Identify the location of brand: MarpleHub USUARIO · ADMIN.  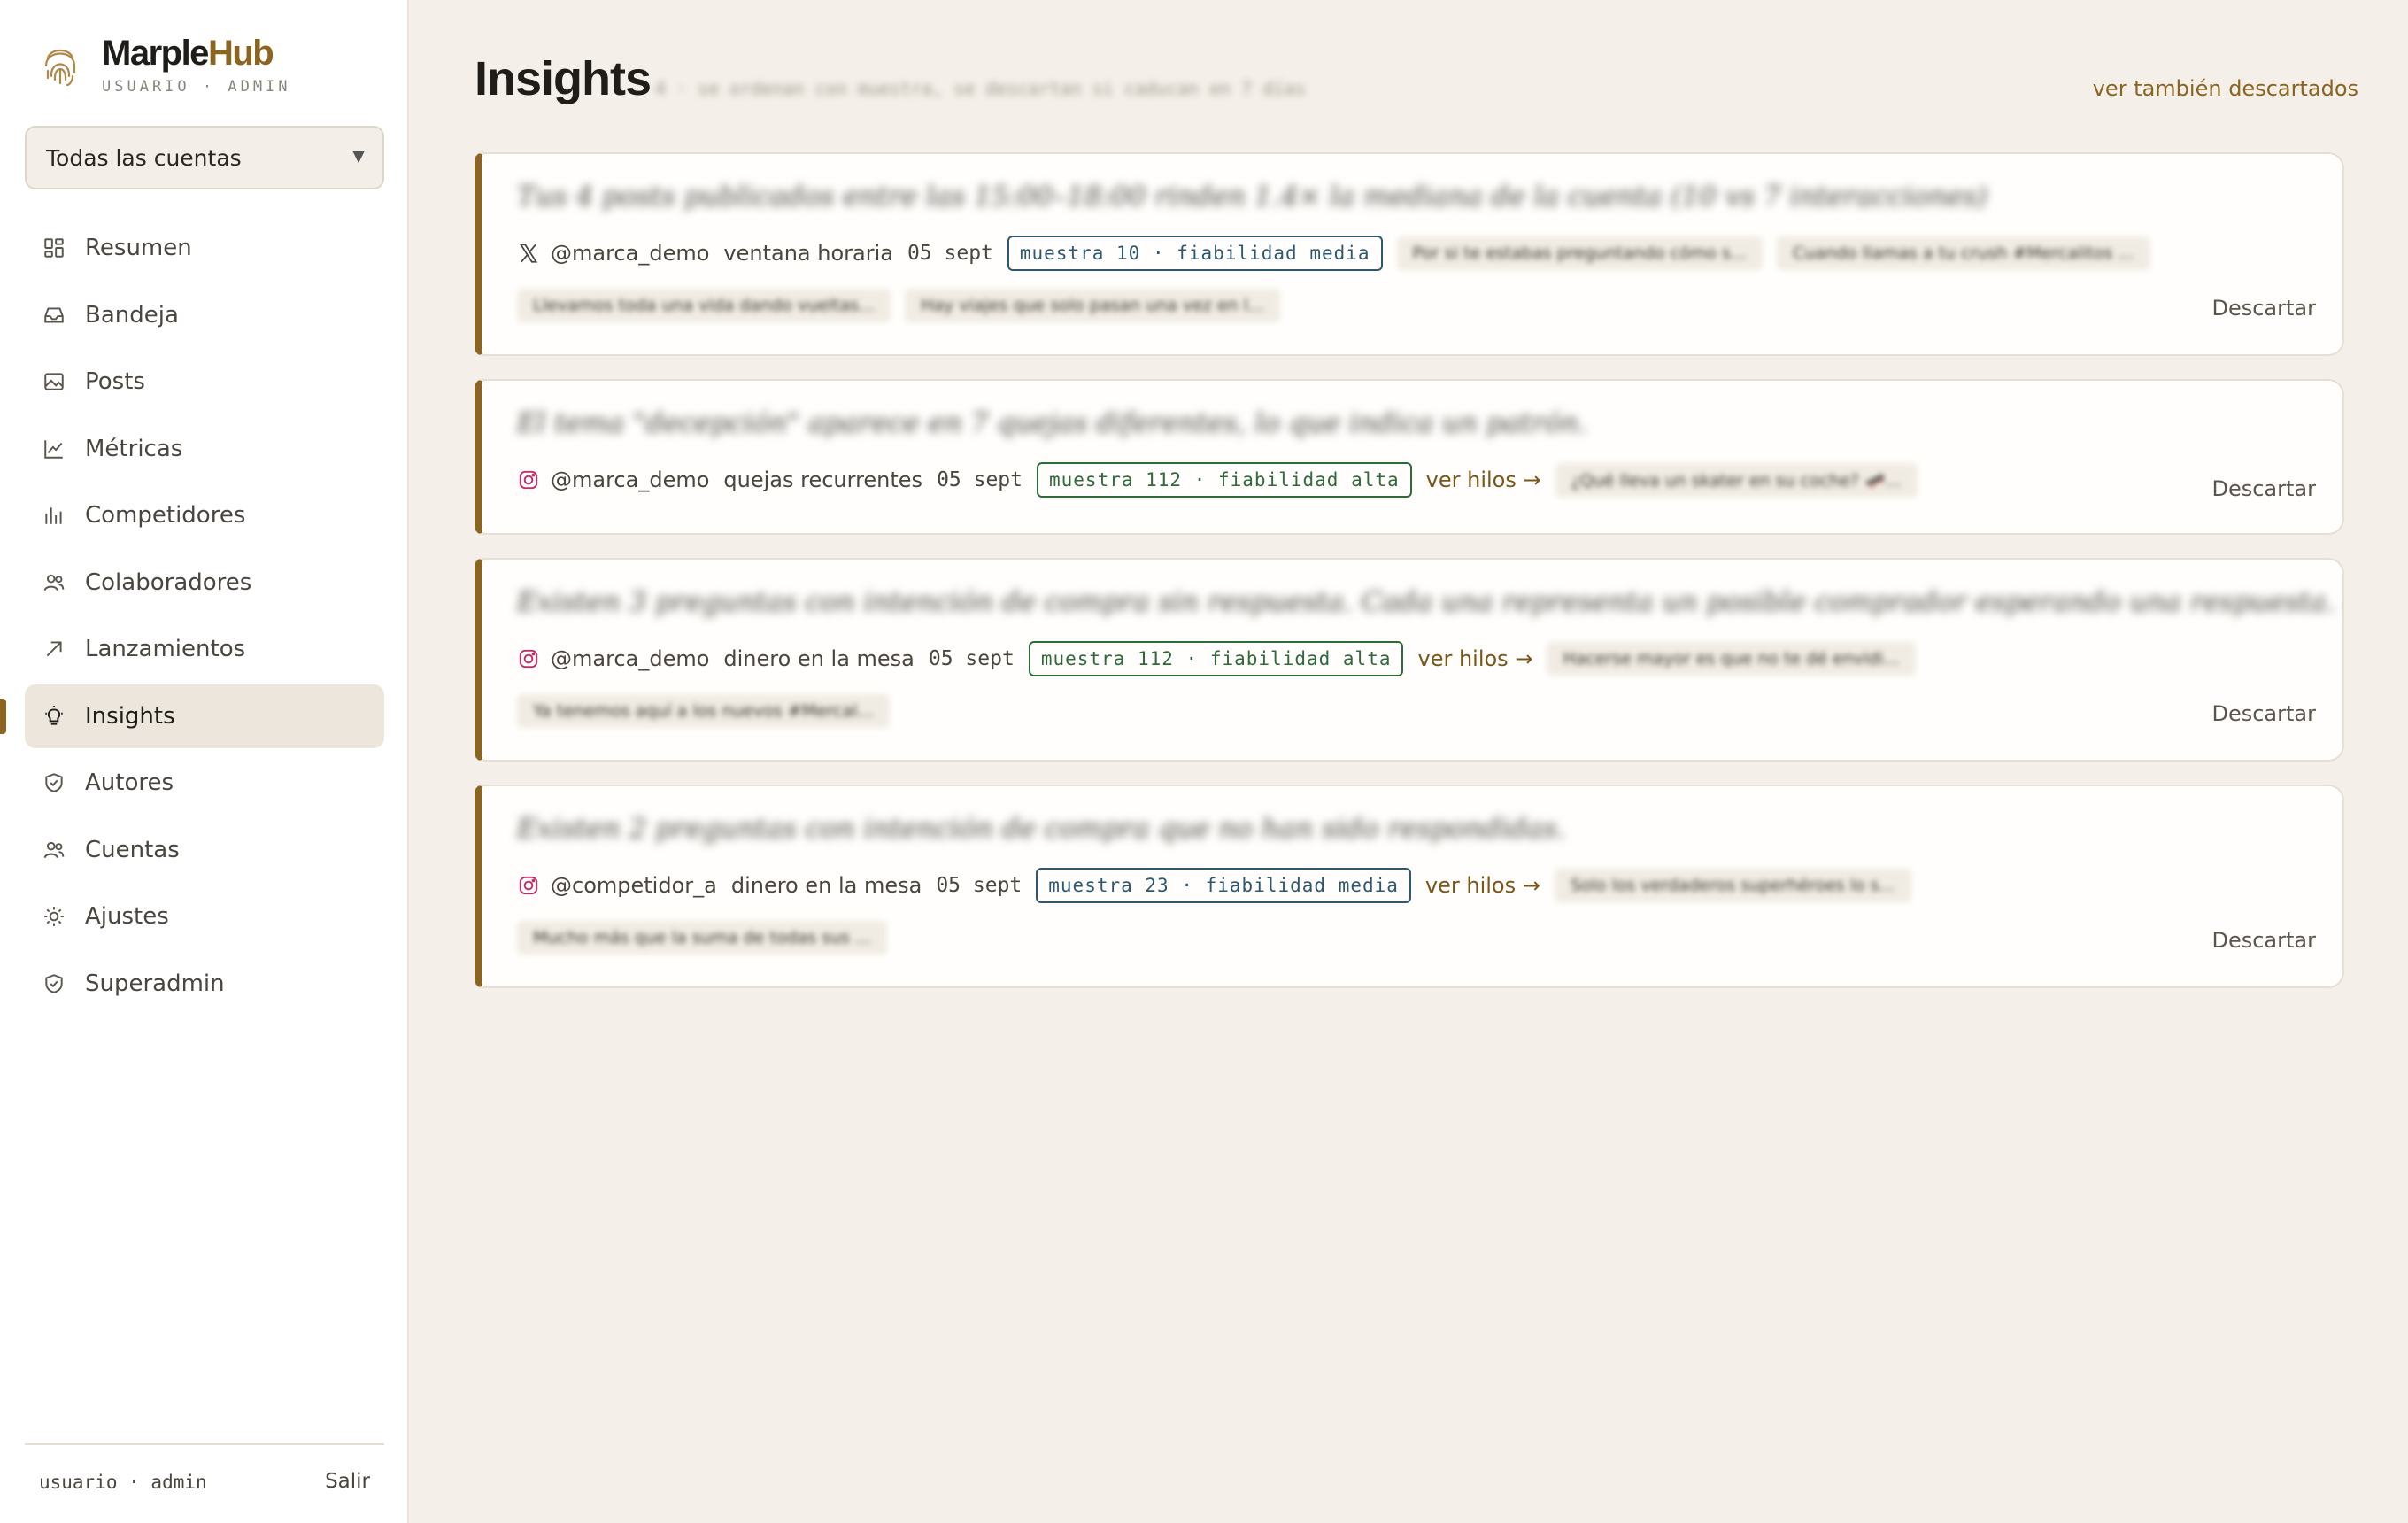
(210, 69).